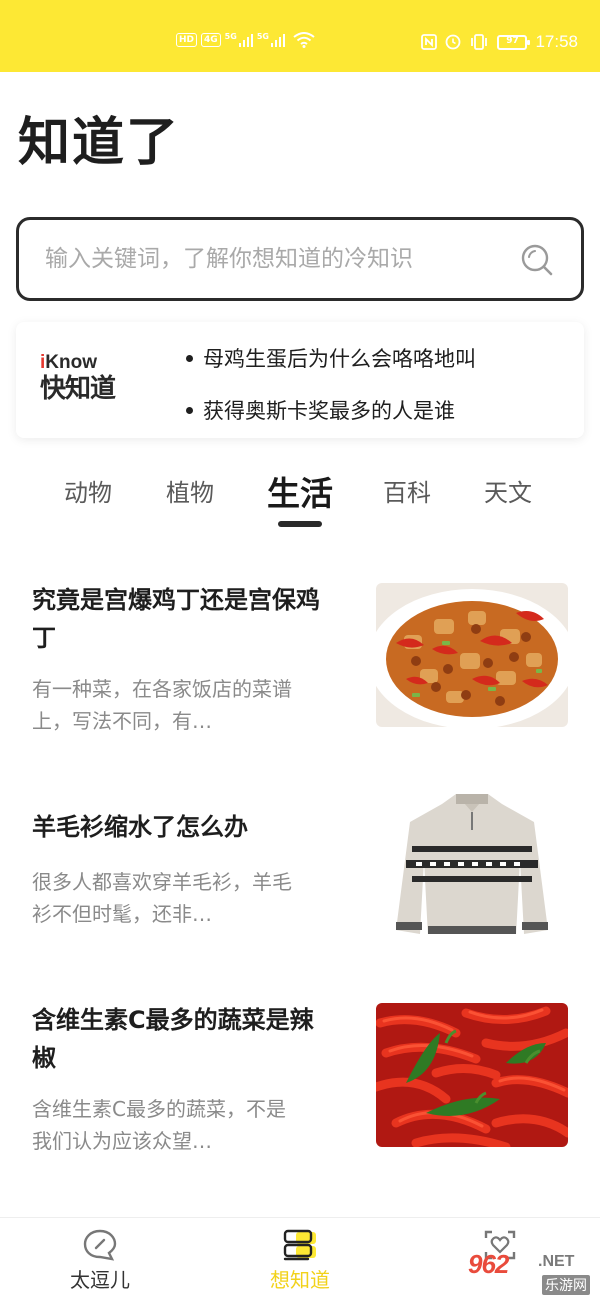 The width and height of the screenshot is (600, 1301). I want to click on search-icon, so click(537, 260).